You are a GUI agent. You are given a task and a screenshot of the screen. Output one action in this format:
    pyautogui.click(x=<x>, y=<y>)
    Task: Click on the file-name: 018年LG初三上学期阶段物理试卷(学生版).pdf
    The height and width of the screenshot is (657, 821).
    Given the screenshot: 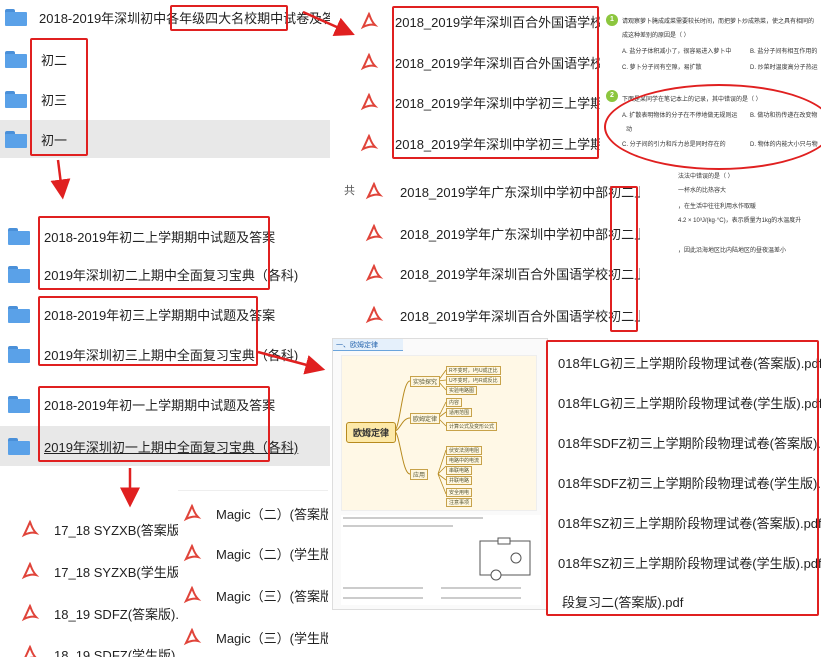 What is the action you would take?
    pyautogui.click(x=689, y=403)
    